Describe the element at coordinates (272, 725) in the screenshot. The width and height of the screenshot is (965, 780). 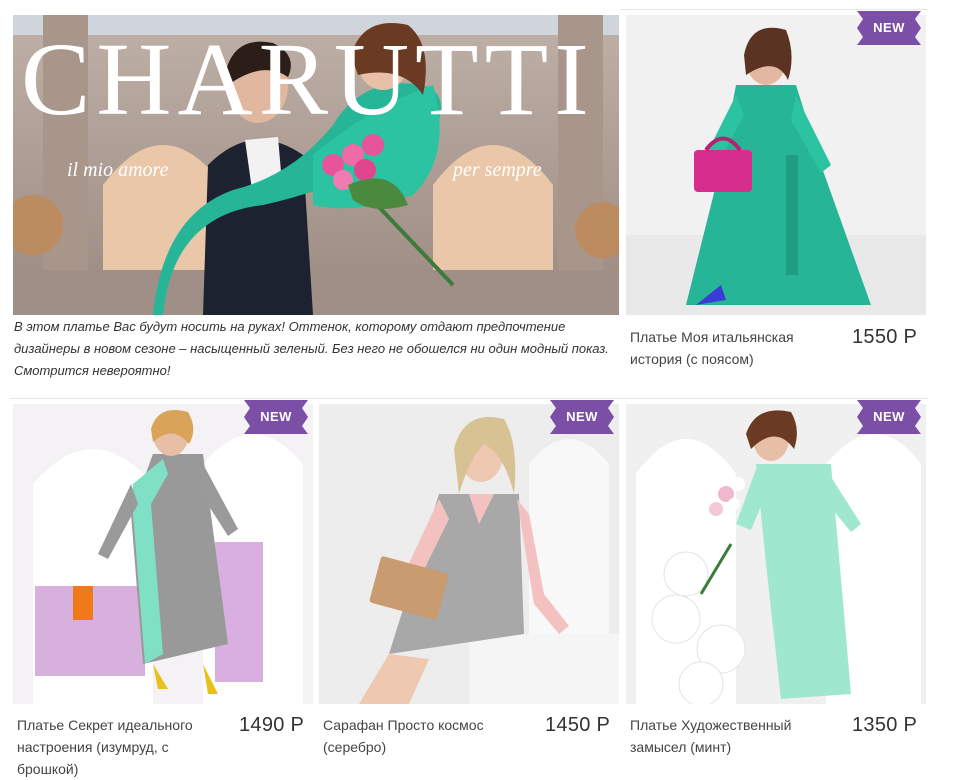
I see `product-price: 1490 Р` at that location.